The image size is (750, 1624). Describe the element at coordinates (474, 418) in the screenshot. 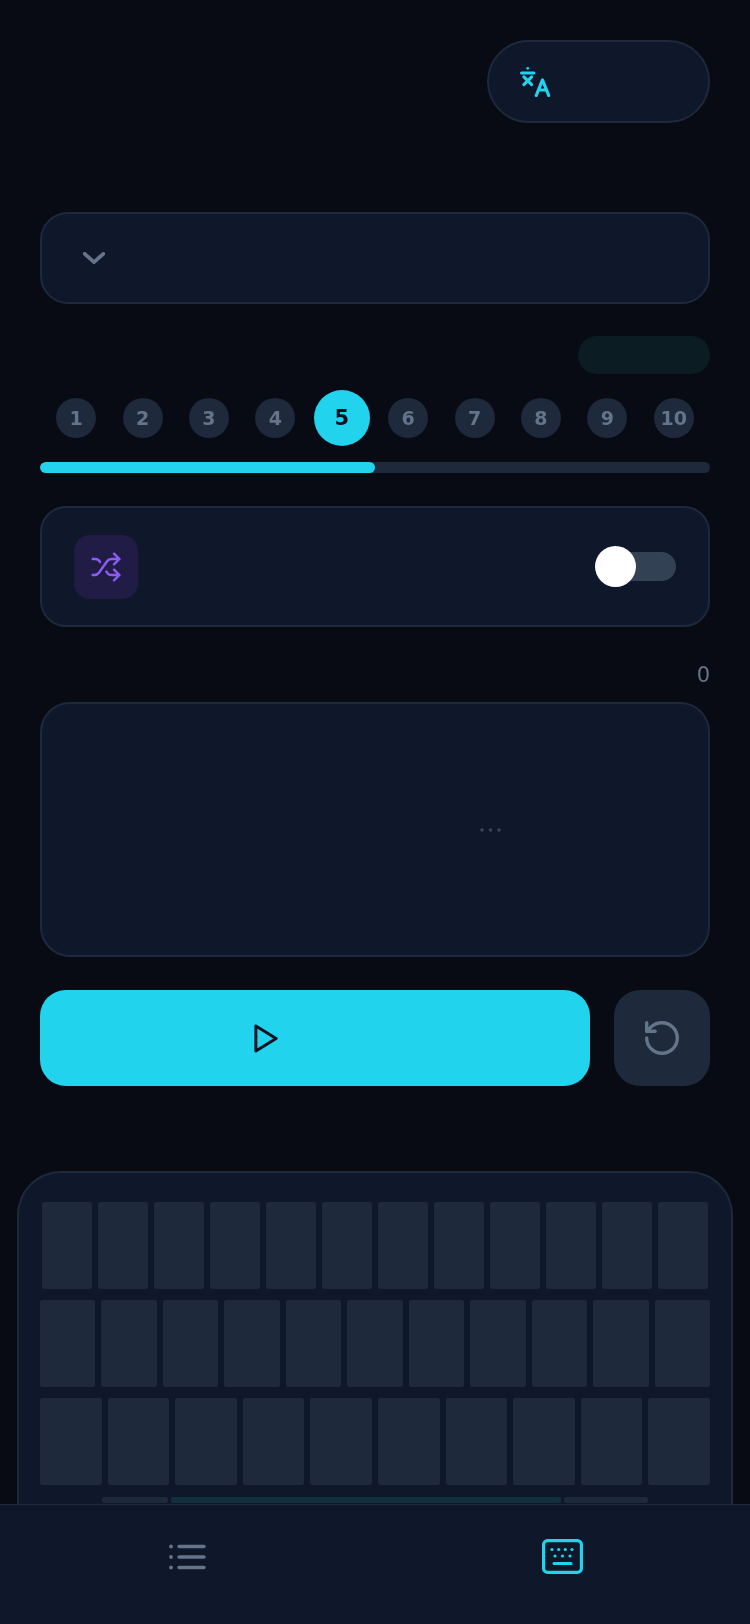

I see `step-button: 7` at that location.